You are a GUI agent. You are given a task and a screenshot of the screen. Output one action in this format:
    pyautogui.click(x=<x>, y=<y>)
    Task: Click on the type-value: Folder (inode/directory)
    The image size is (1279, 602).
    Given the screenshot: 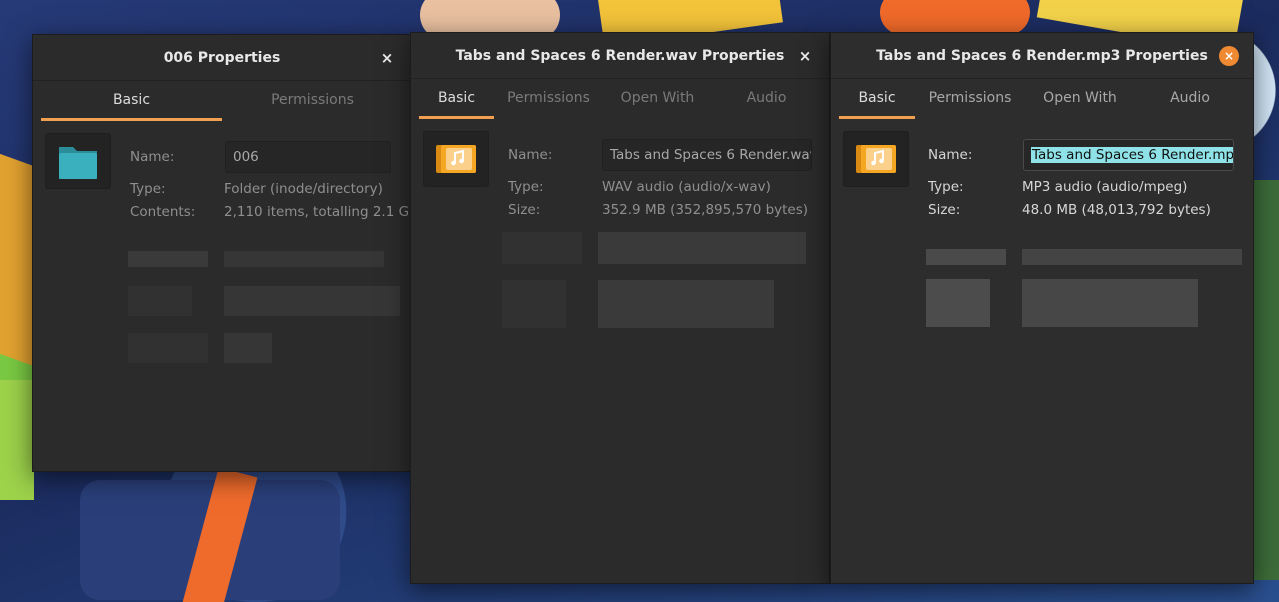 What is the action you would take?
    pyautogui.click(x=303, y=189)
    